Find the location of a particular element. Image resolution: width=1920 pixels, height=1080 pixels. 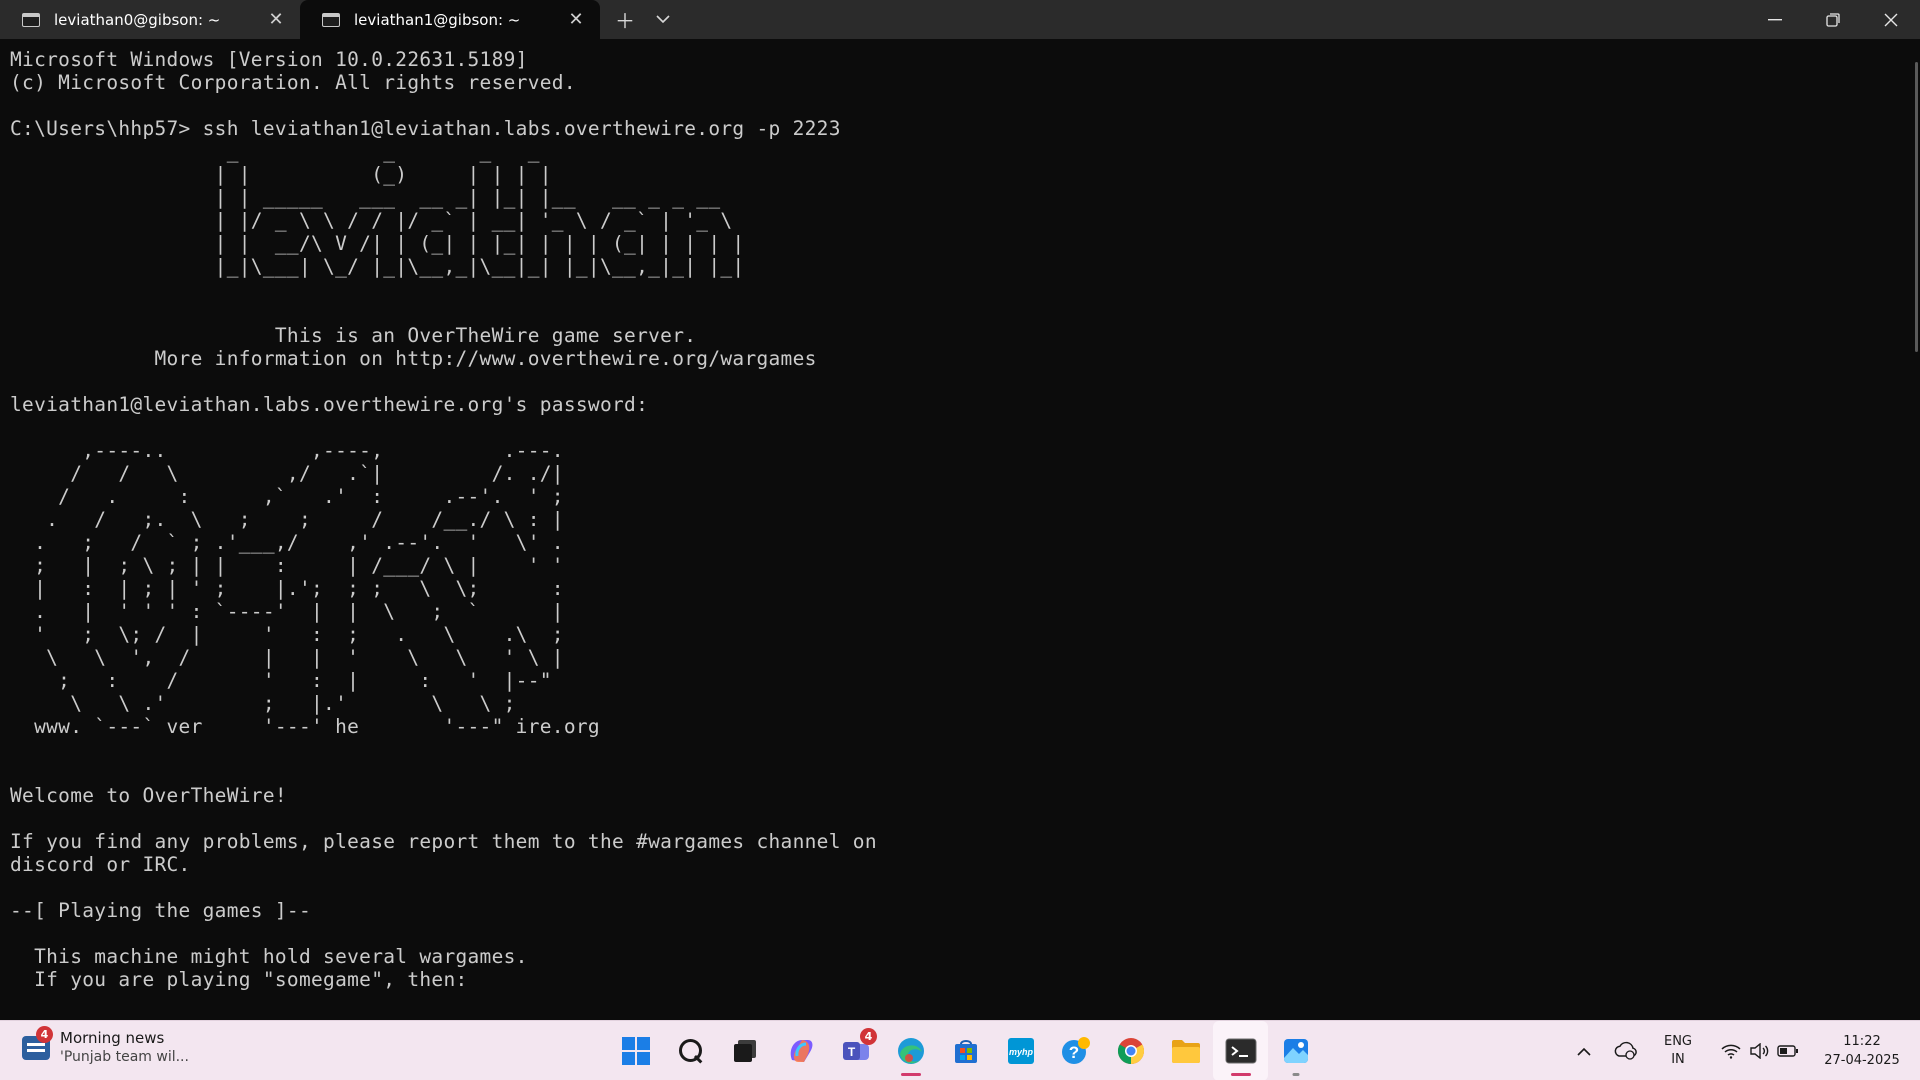

scrollbar is located at coordinates (1916, 207).